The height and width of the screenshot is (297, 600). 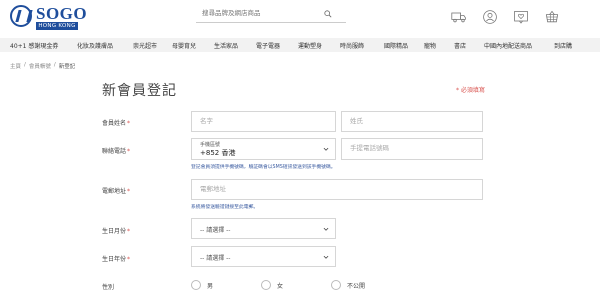 I want to click on first-name-field, so click(x=263, y=121).